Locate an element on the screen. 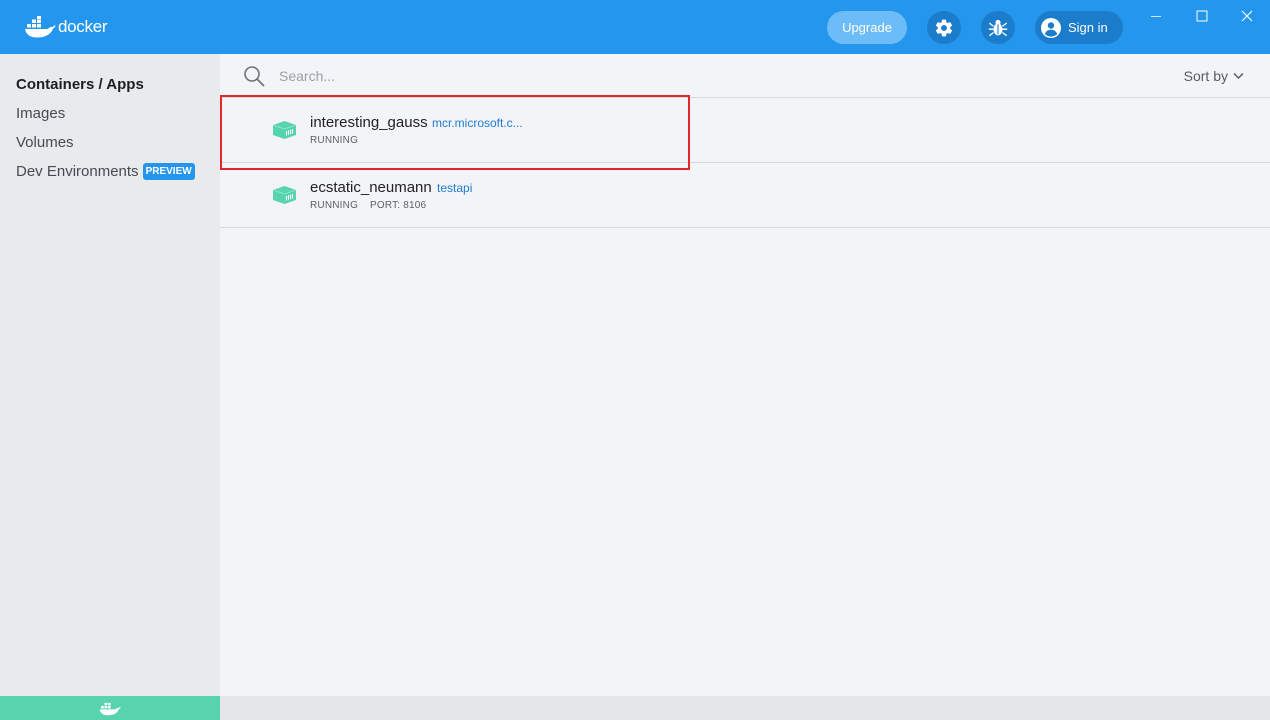 Image resolution: width=1270 pixels, height=720 pixels. search-bar: Sort by is located at coordinates (745, 76).